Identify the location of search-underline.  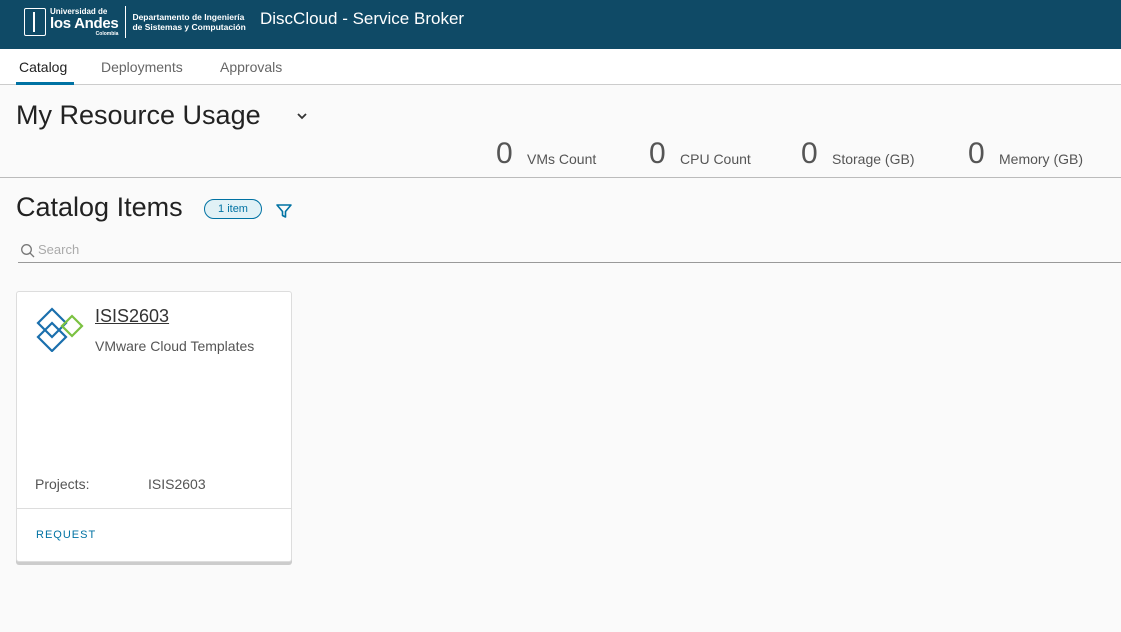
(569, 262).